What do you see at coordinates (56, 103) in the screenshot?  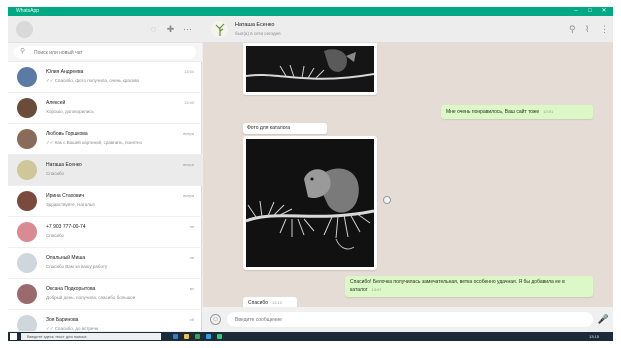 I see `chat-name: Алексей` at bounding box center [56, 103].